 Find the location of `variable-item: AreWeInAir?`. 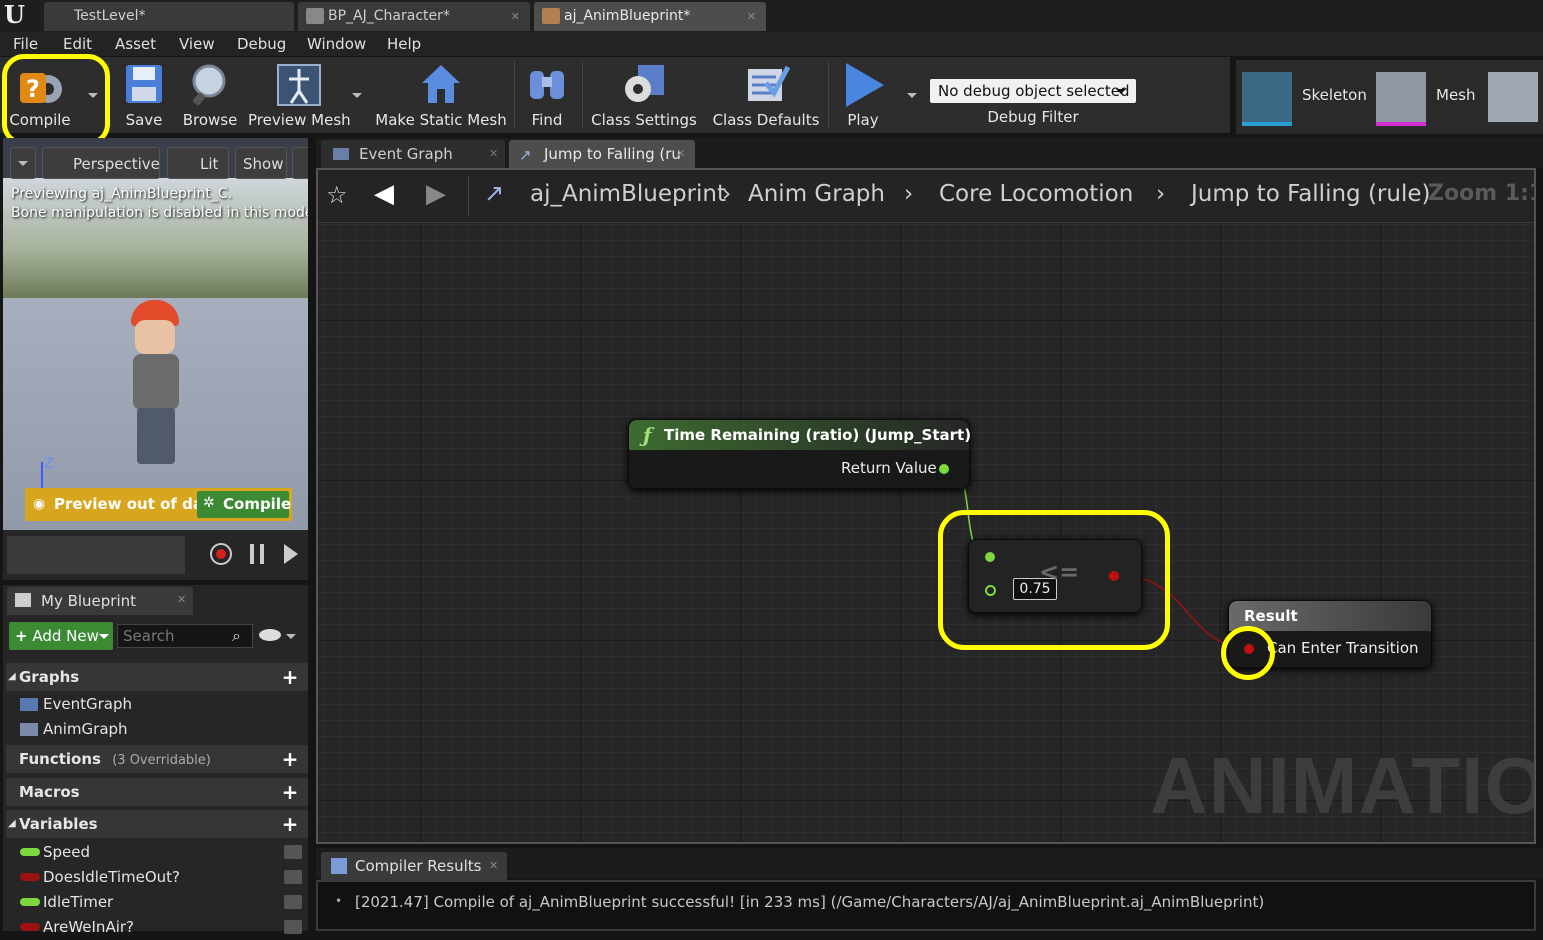

variable-item: AreWeInAir? is located at coordinates (157, 927).